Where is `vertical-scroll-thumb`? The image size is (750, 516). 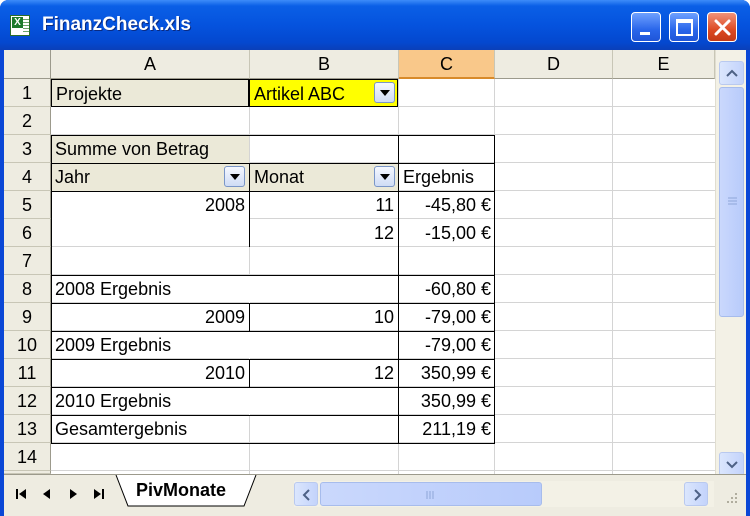 vertical-scroll-thumb is located at coordinates (731, 202).